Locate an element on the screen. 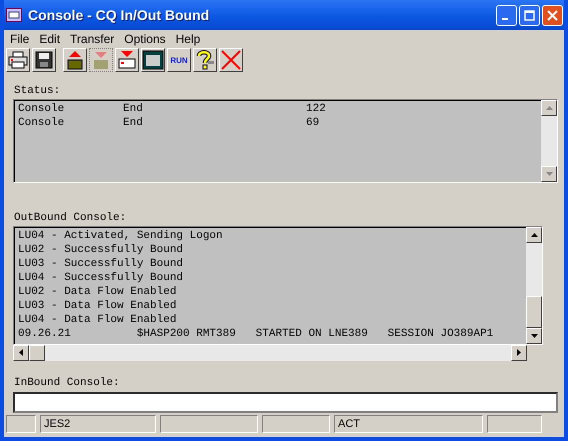 The image size is (568, 441). console-icon is located at coordinates (14, 15).